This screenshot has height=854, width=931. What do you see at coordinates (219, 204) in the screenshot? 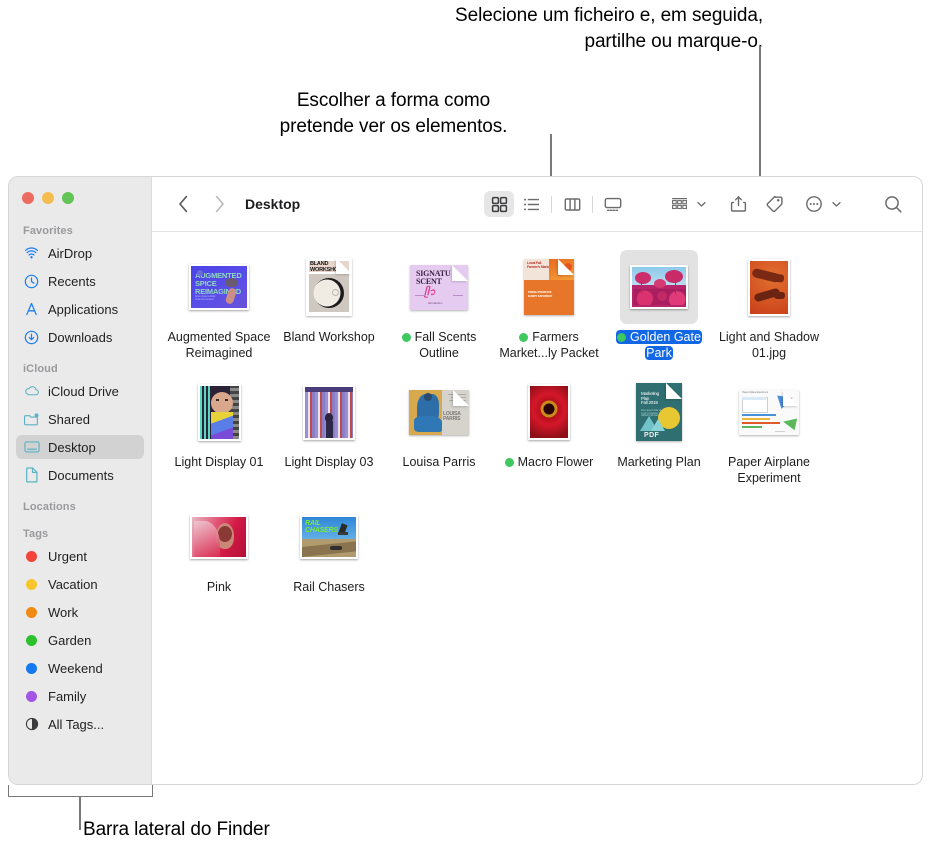
I see `forward-button` at bounding box center [219, 204].